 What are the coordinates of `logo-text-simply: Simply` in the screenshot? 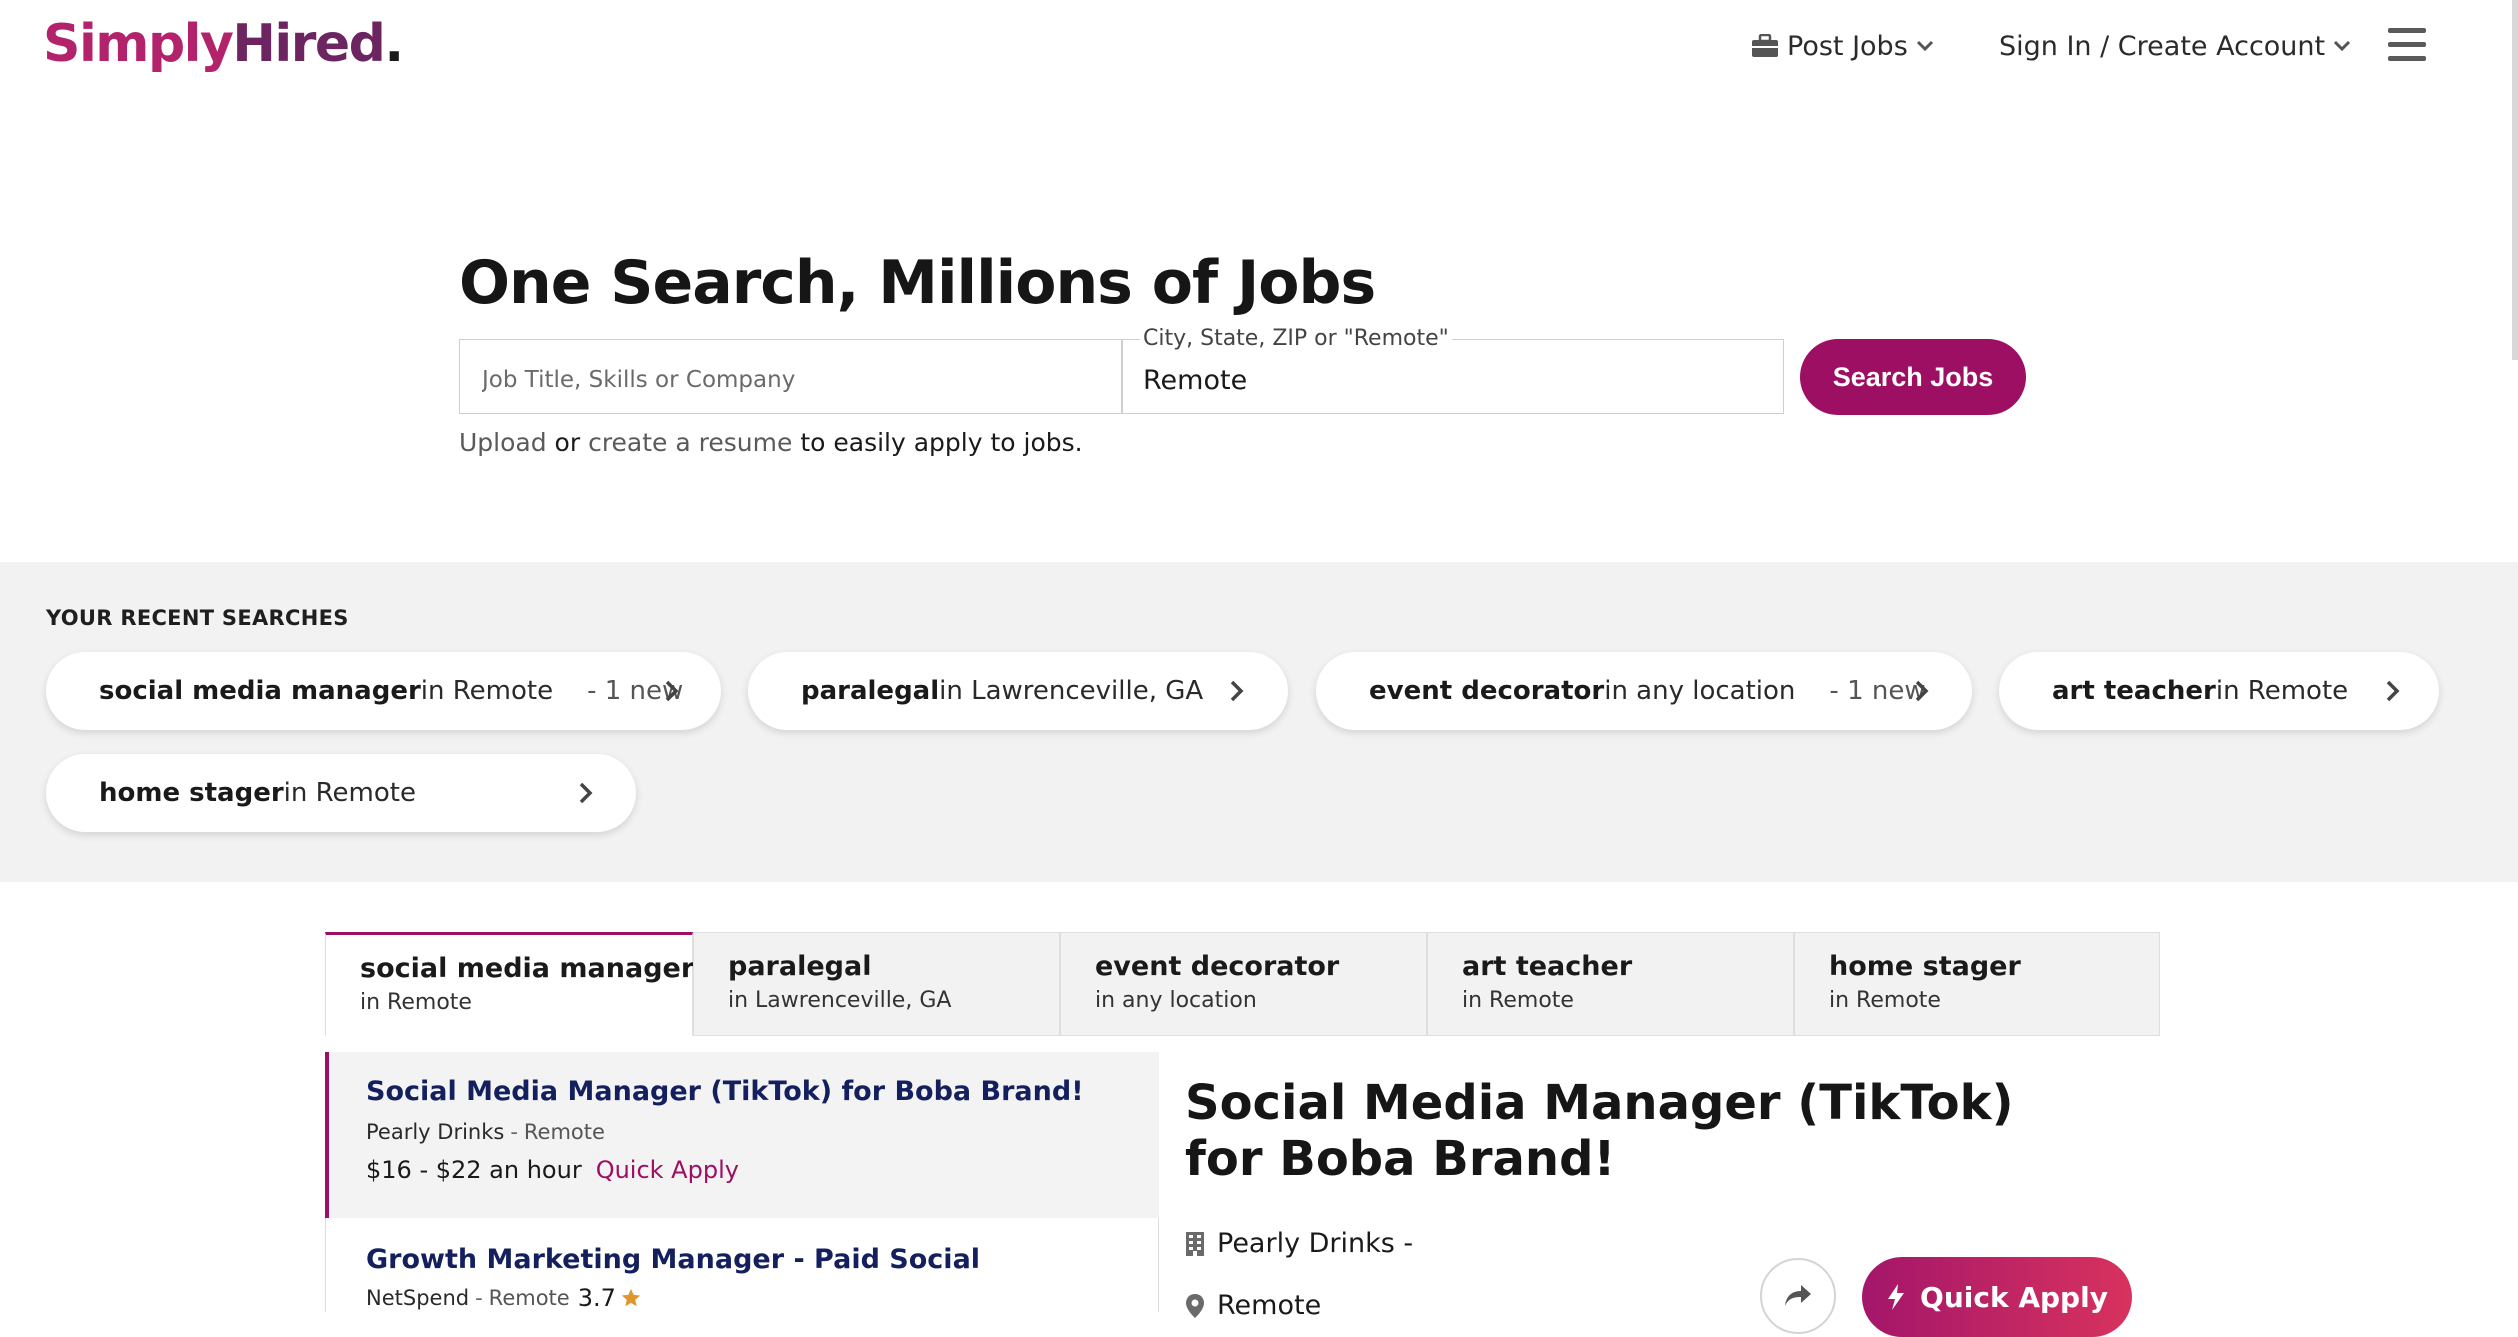 It's located at (138, 44).